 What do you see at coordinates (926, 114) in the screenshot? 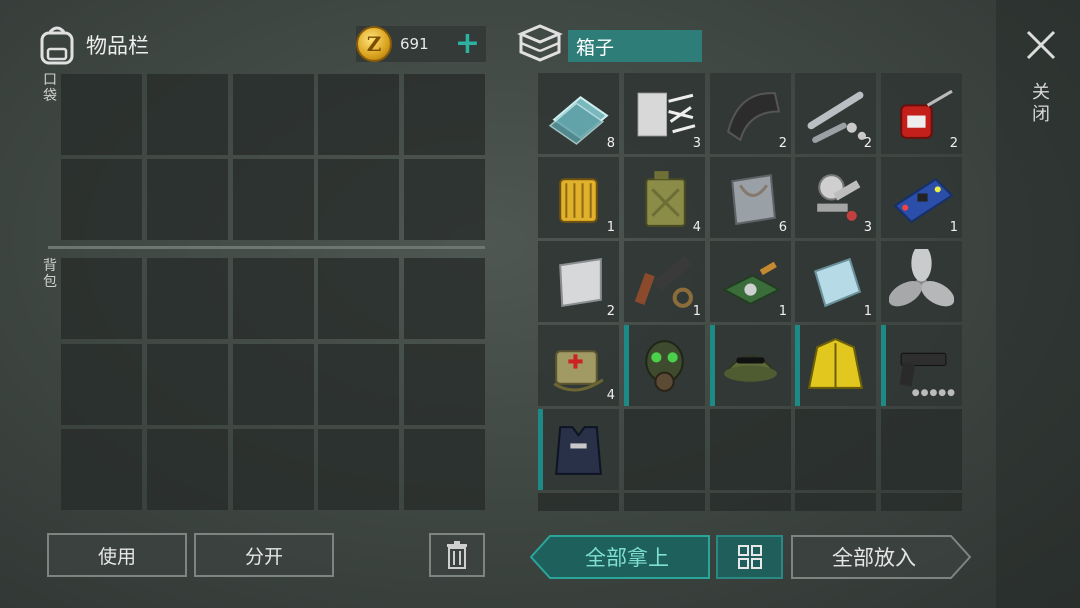
I see `oil-can-icon` at bounding box center [926, 114].